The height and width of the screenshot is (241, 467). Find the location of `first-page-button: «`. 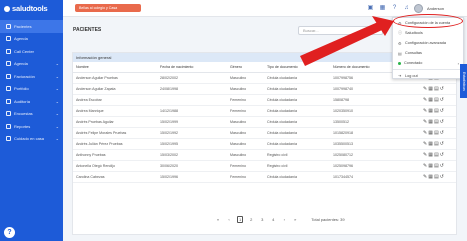

first-page-button: « is located at coordinates (218, 219).